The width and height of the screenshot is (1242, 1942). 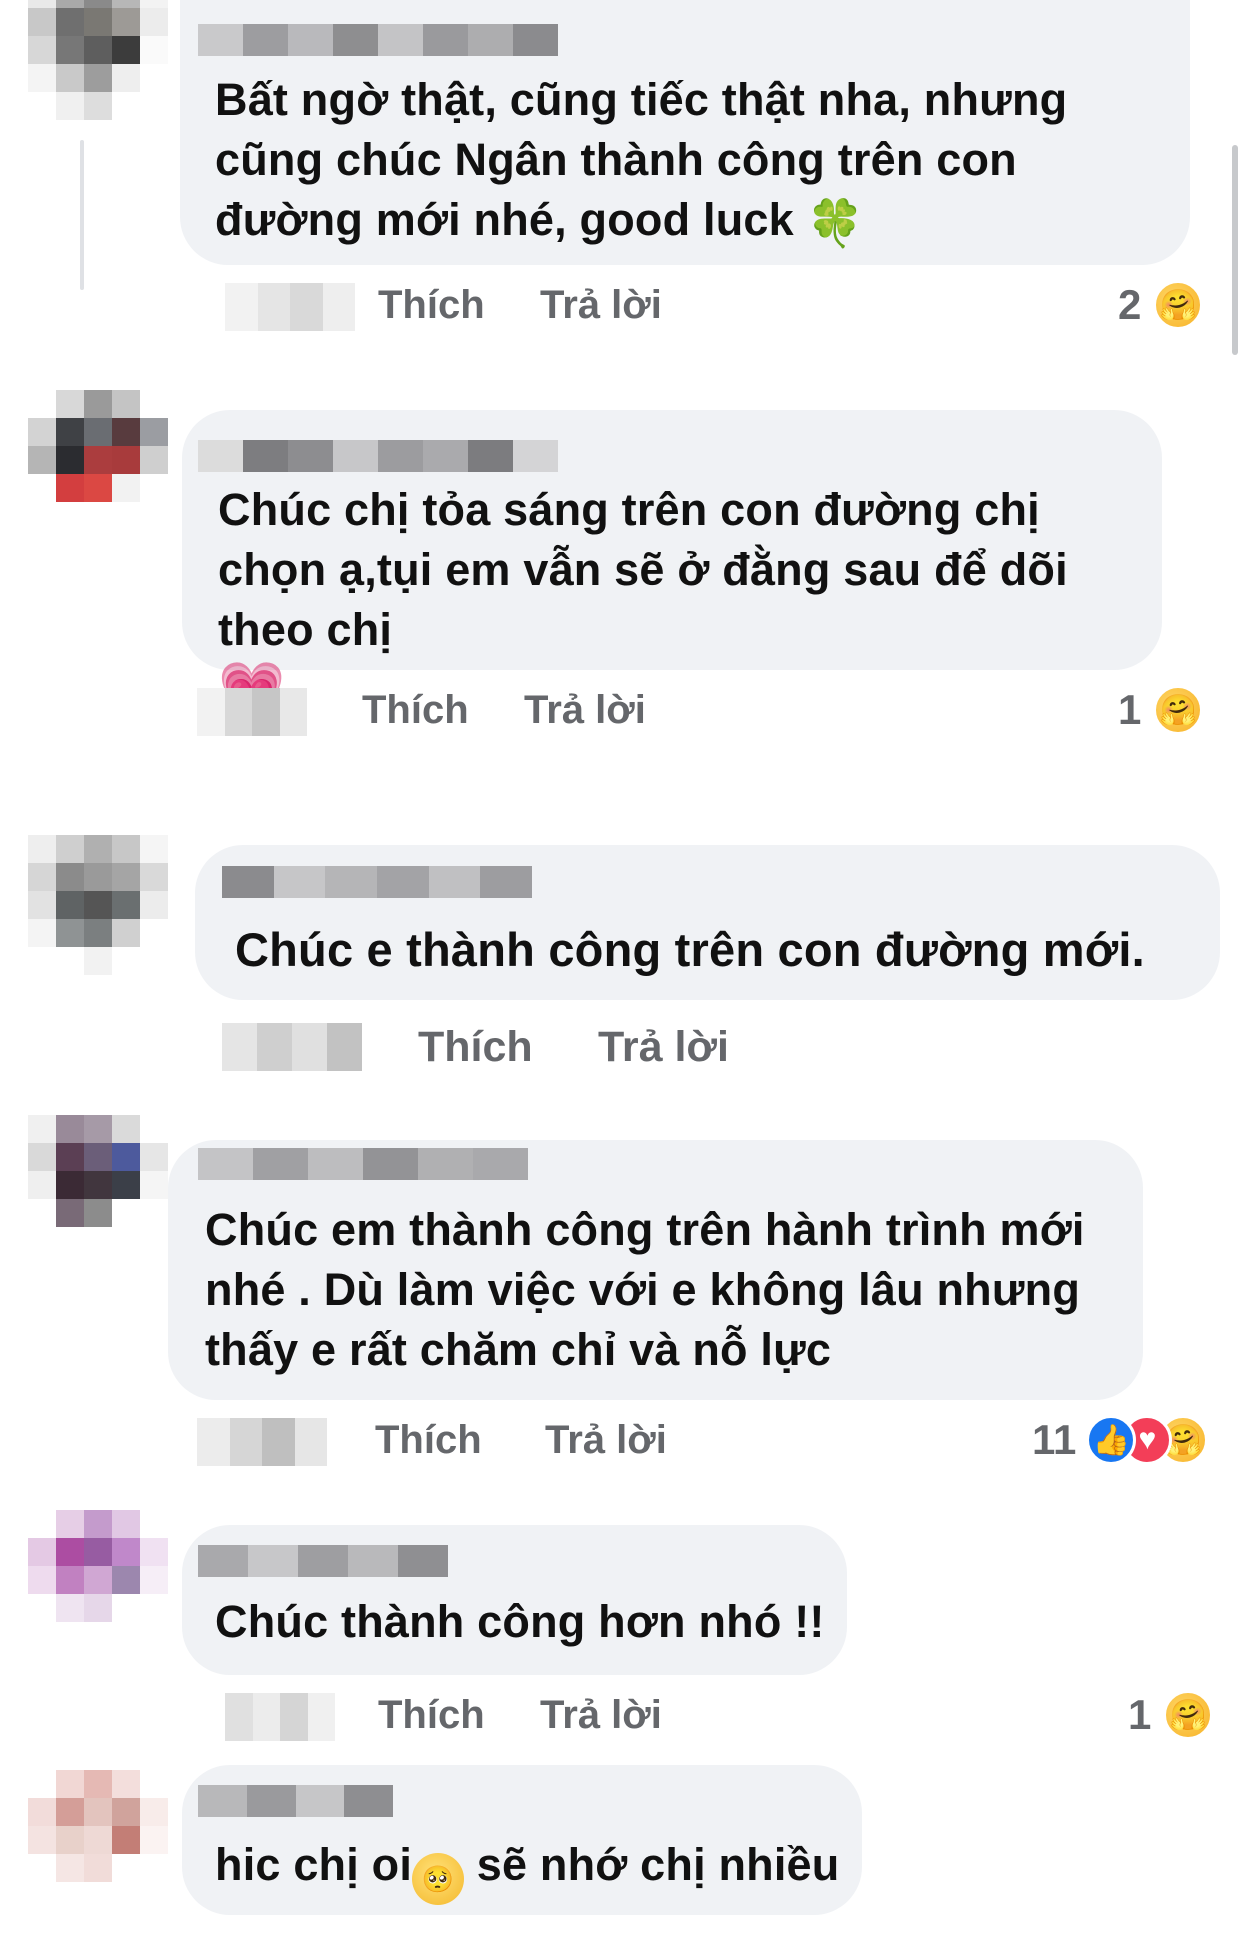 I want to click on reaction-summary: 2 🤗, so click(x=1161, y=305).